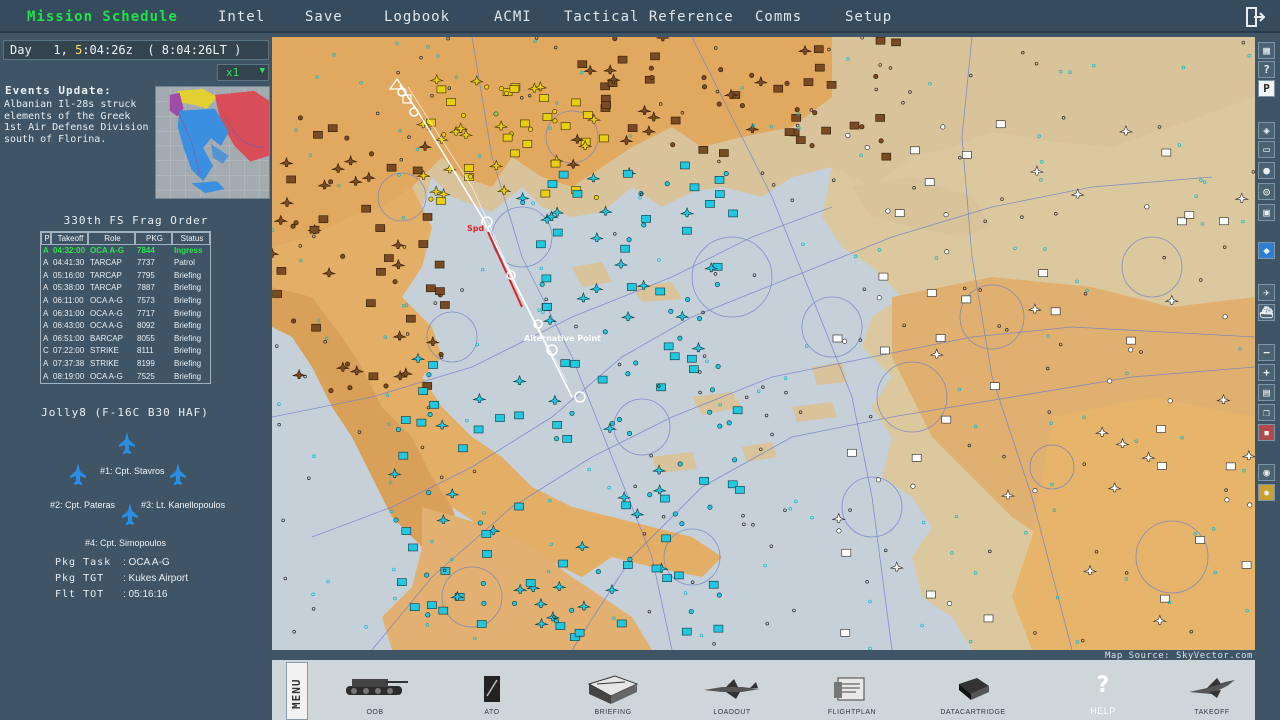 The width and height of the screenshot is (1280, 720). What do you see at coordinates (1266, 412) in the screenshot?
I see `copy-icon: ❐` at bounding box center [1266, 412].